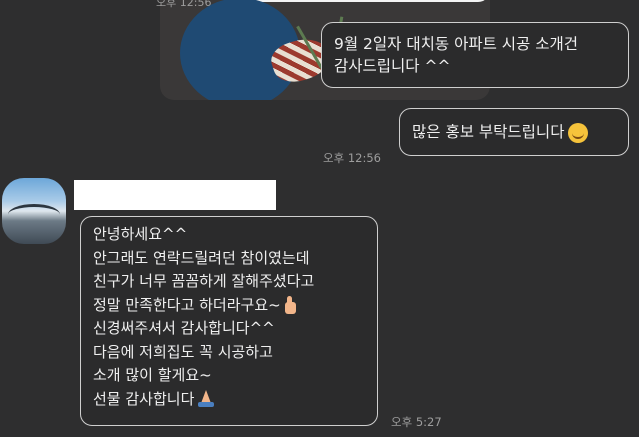 Image resolution: width=639 pixels, height=437 pixels. I want to click on image-top-strip, so click(360, 1).